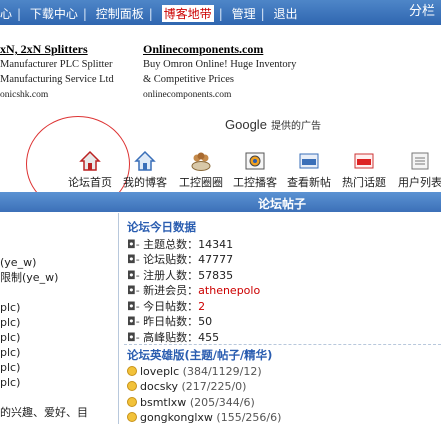  I want to click on newest-member-link: athenepolo, so click(229, 290).